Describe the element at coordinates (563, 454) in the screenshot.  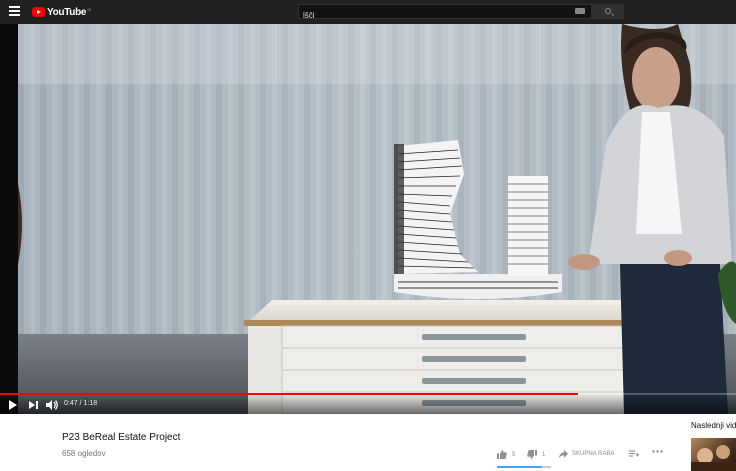
I see `share-icon` at that location.